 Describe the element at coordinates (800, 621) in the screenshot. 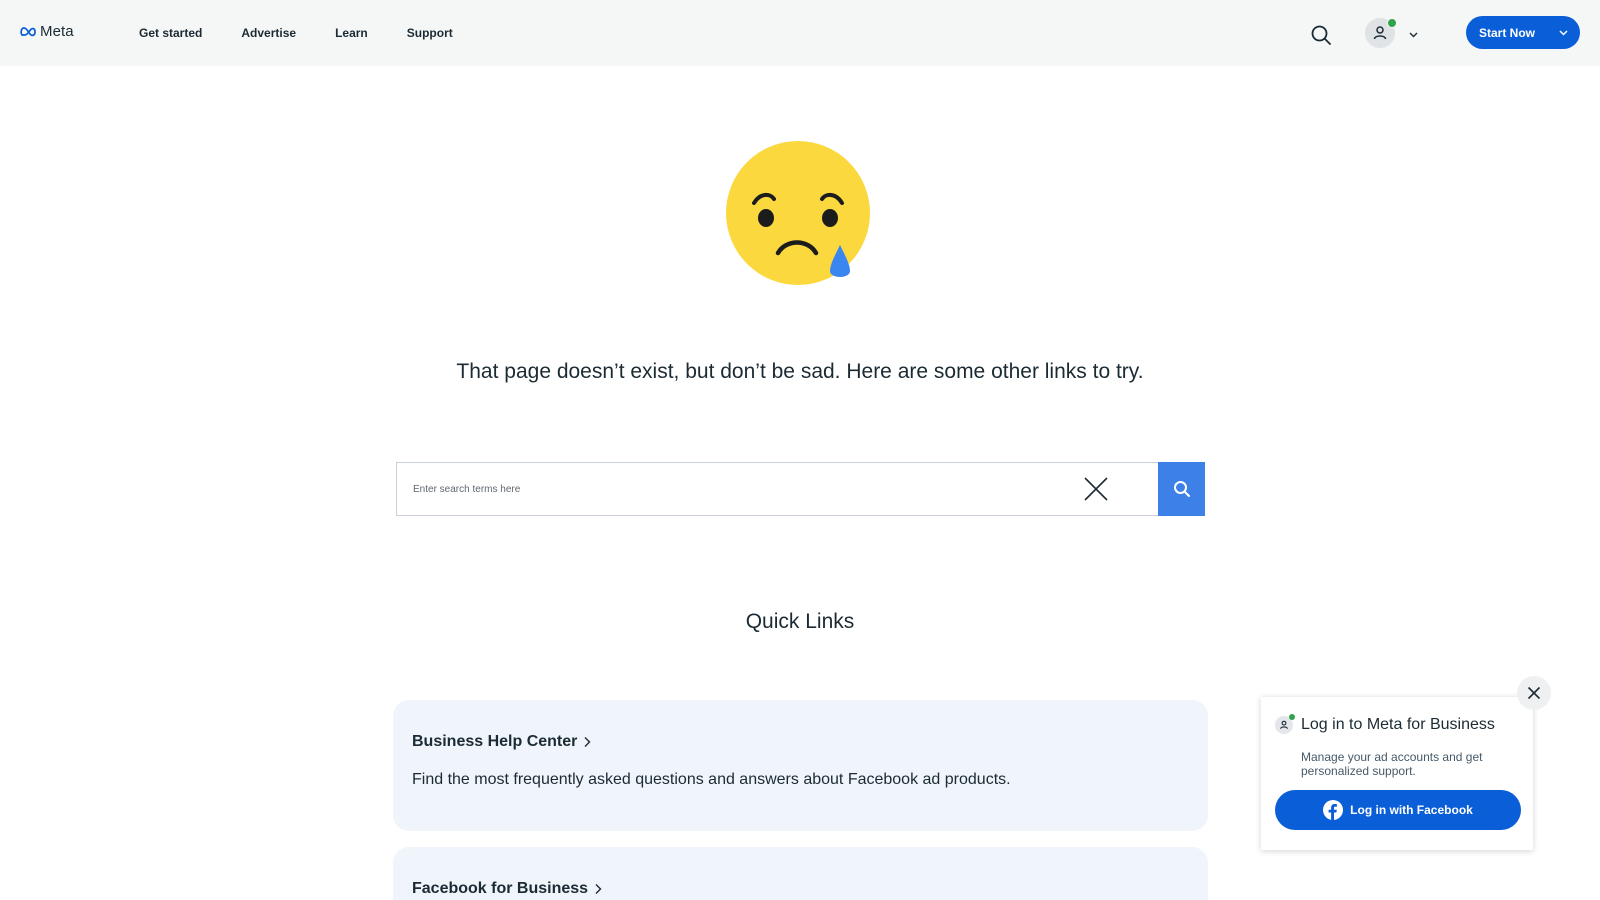

I see `quick-links-heading: Quick Links` at that location.